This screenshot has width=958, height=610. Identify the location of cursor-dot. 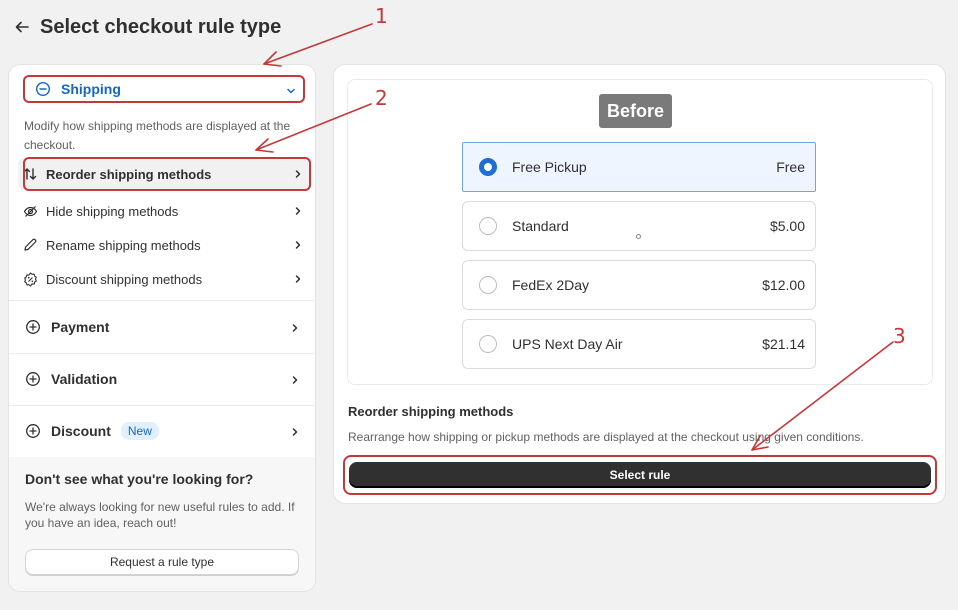
(638, 236).